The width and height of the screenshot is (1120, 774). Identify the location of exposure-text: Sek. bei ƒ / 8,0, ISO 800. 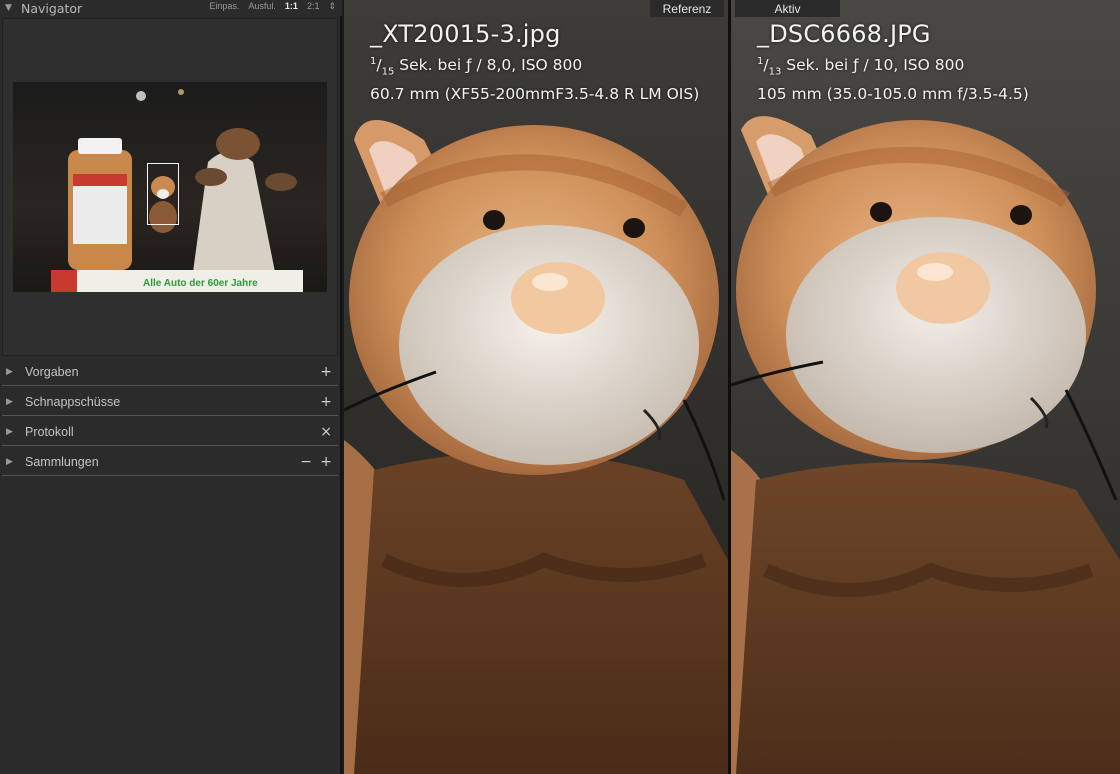
(488, 65).